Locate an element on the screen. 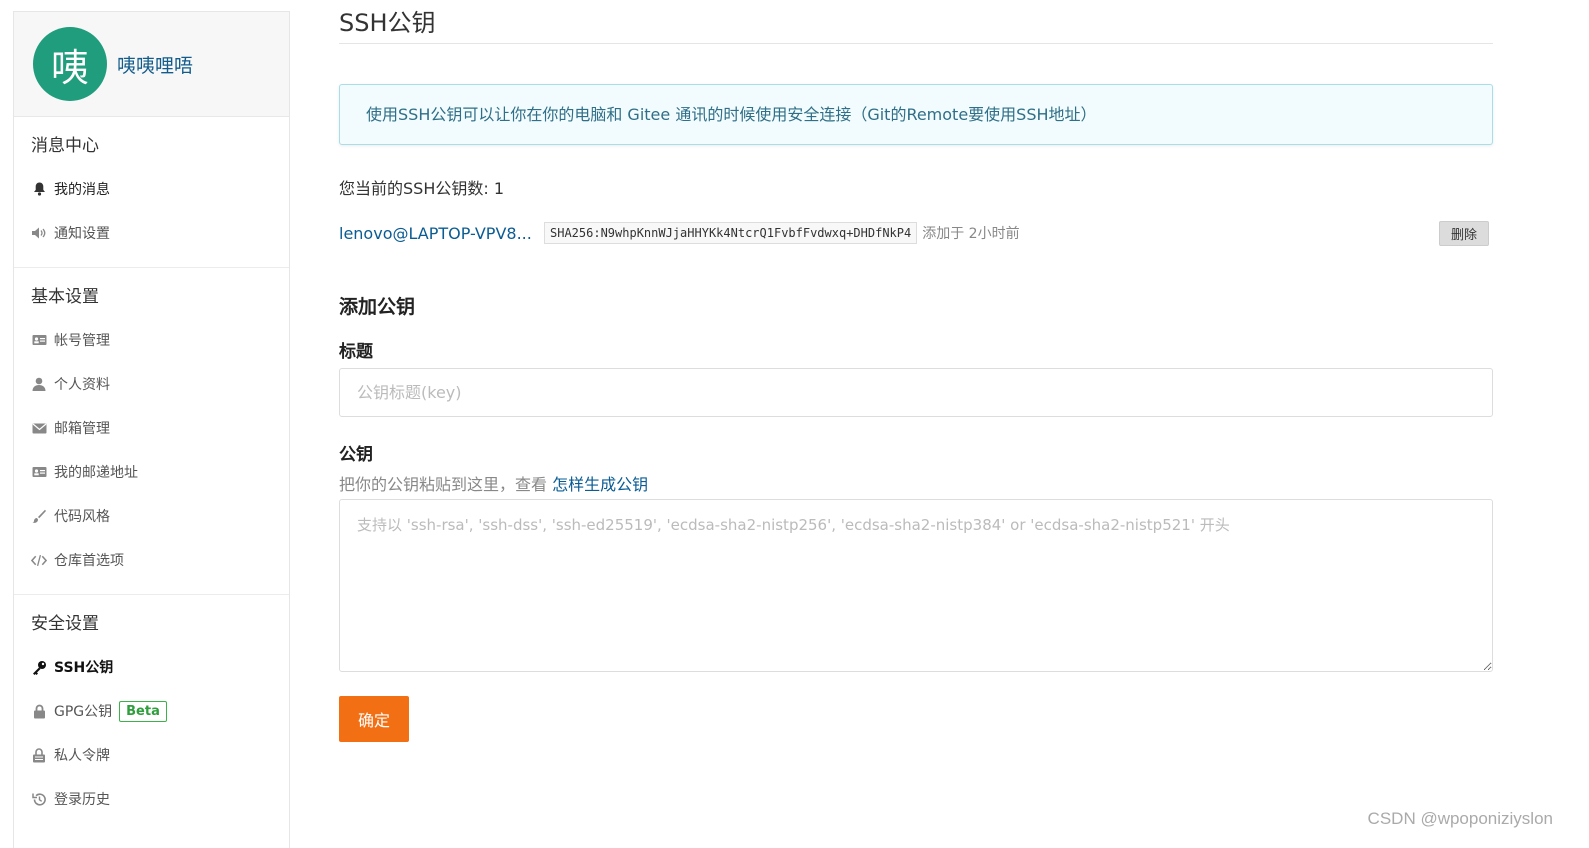 The height and width of the screenshot is (848, 1589). sidebar-item-ssh-keys: SSH公钥 is located at coordinates (151, 667).